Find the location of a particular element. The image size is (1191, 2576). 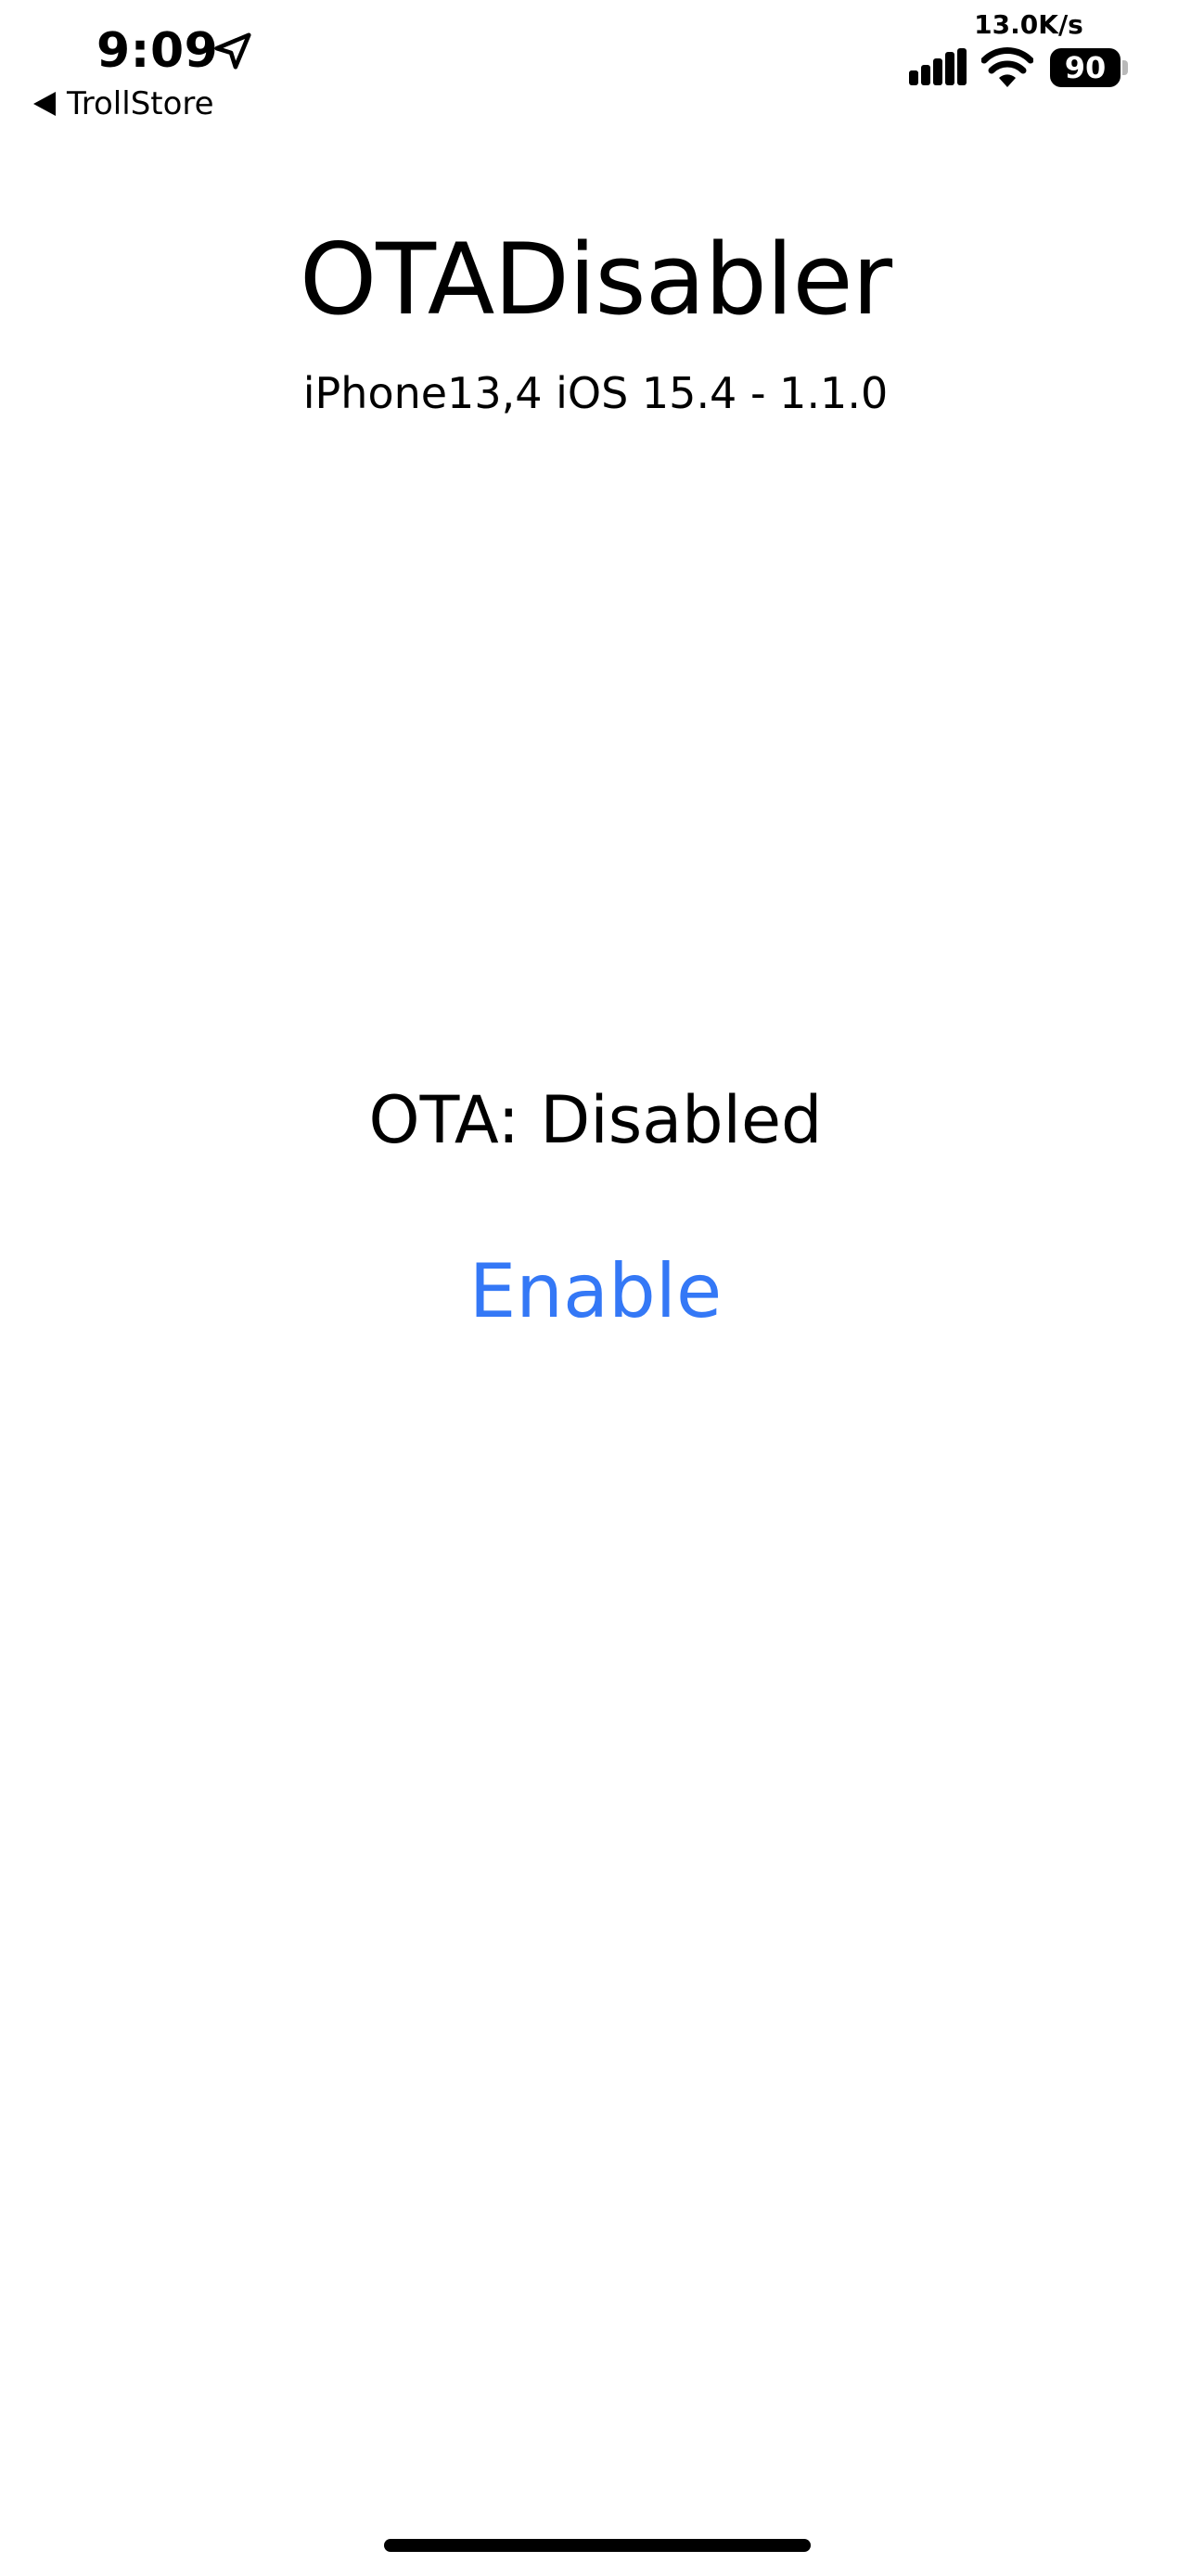

back-to-trollstore-button: TrollStore is located at coordinates (123, 103).